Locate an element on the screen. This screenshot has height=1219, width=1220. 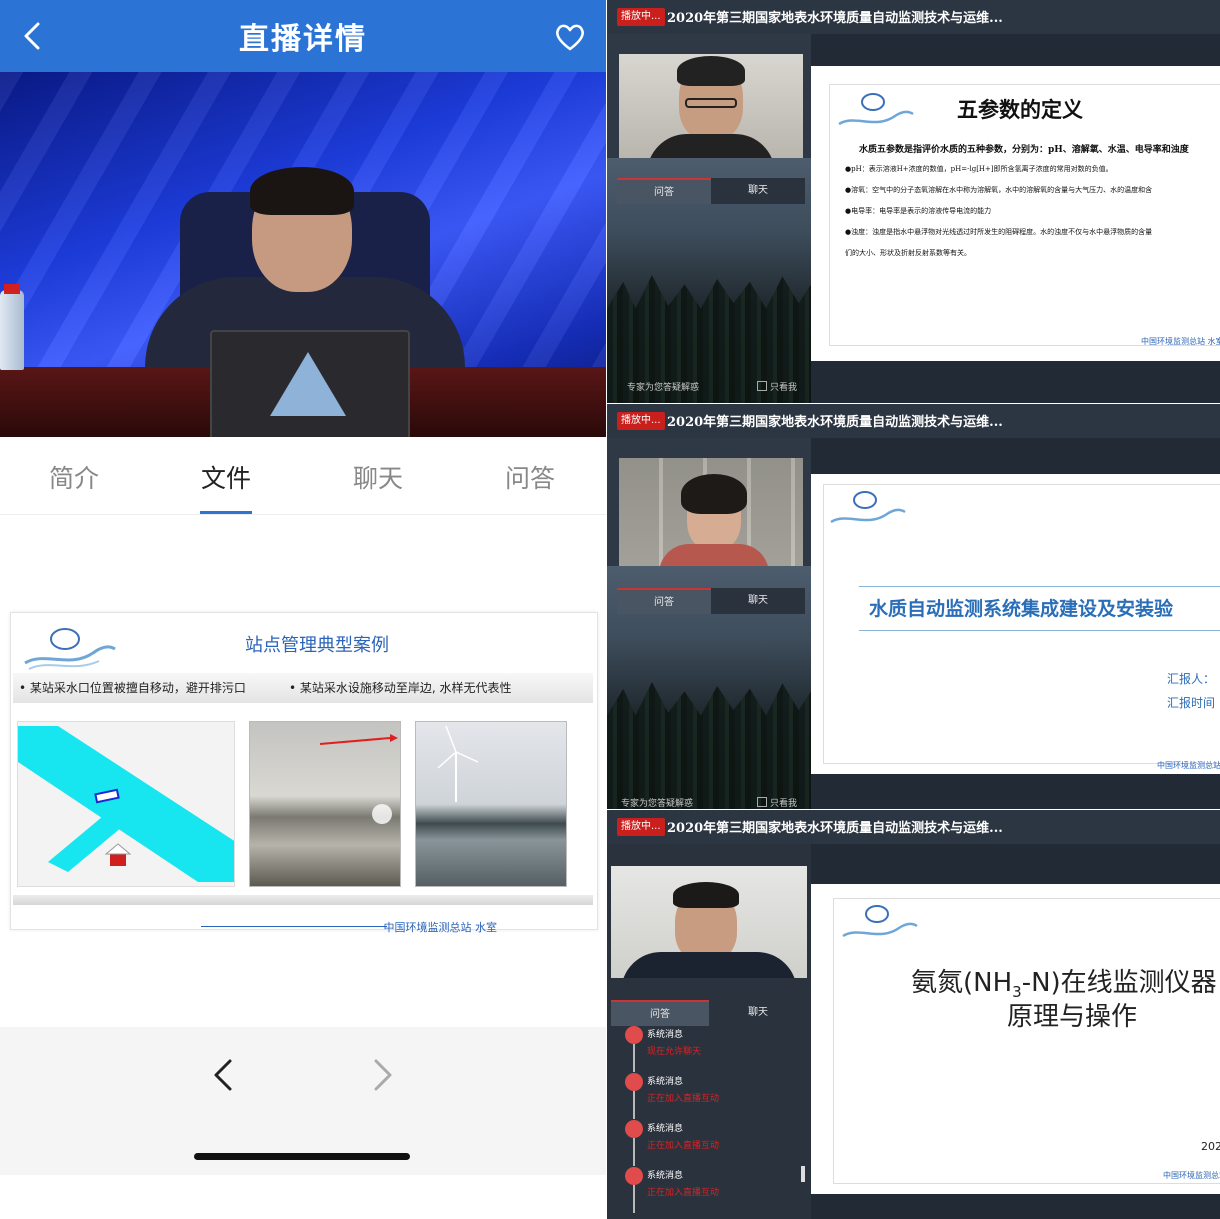
content-tabs: 简介 文件 聊天 问答 is located at coordinates (303, 476).